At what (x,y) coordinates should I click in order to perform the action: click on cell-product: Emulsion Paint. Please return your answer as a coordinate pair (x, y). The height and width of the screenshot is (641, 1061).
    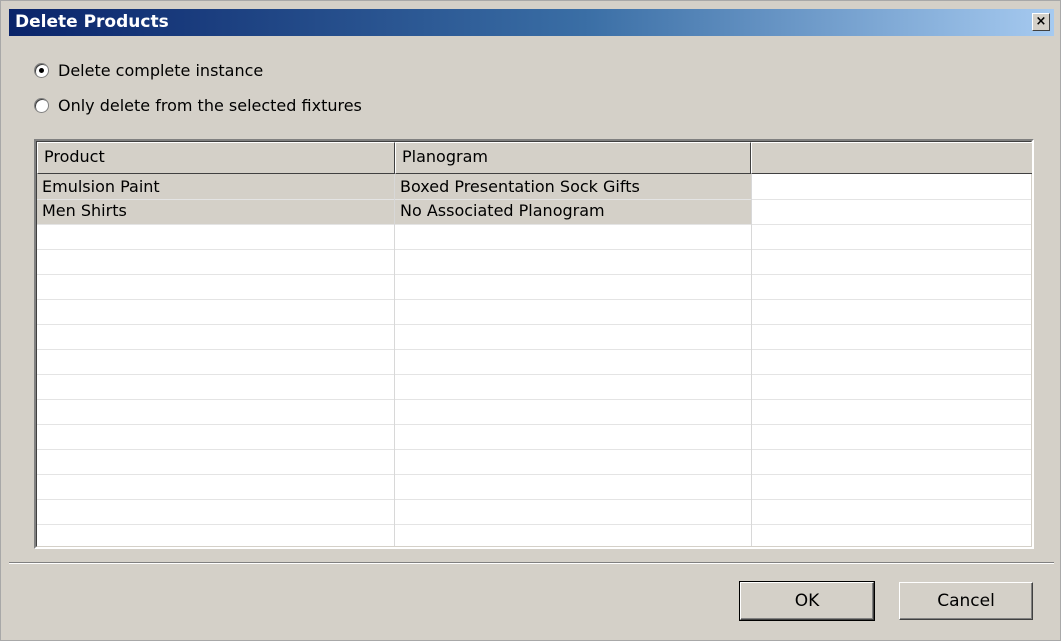
    Looking at the image, I should click on (101, 186).